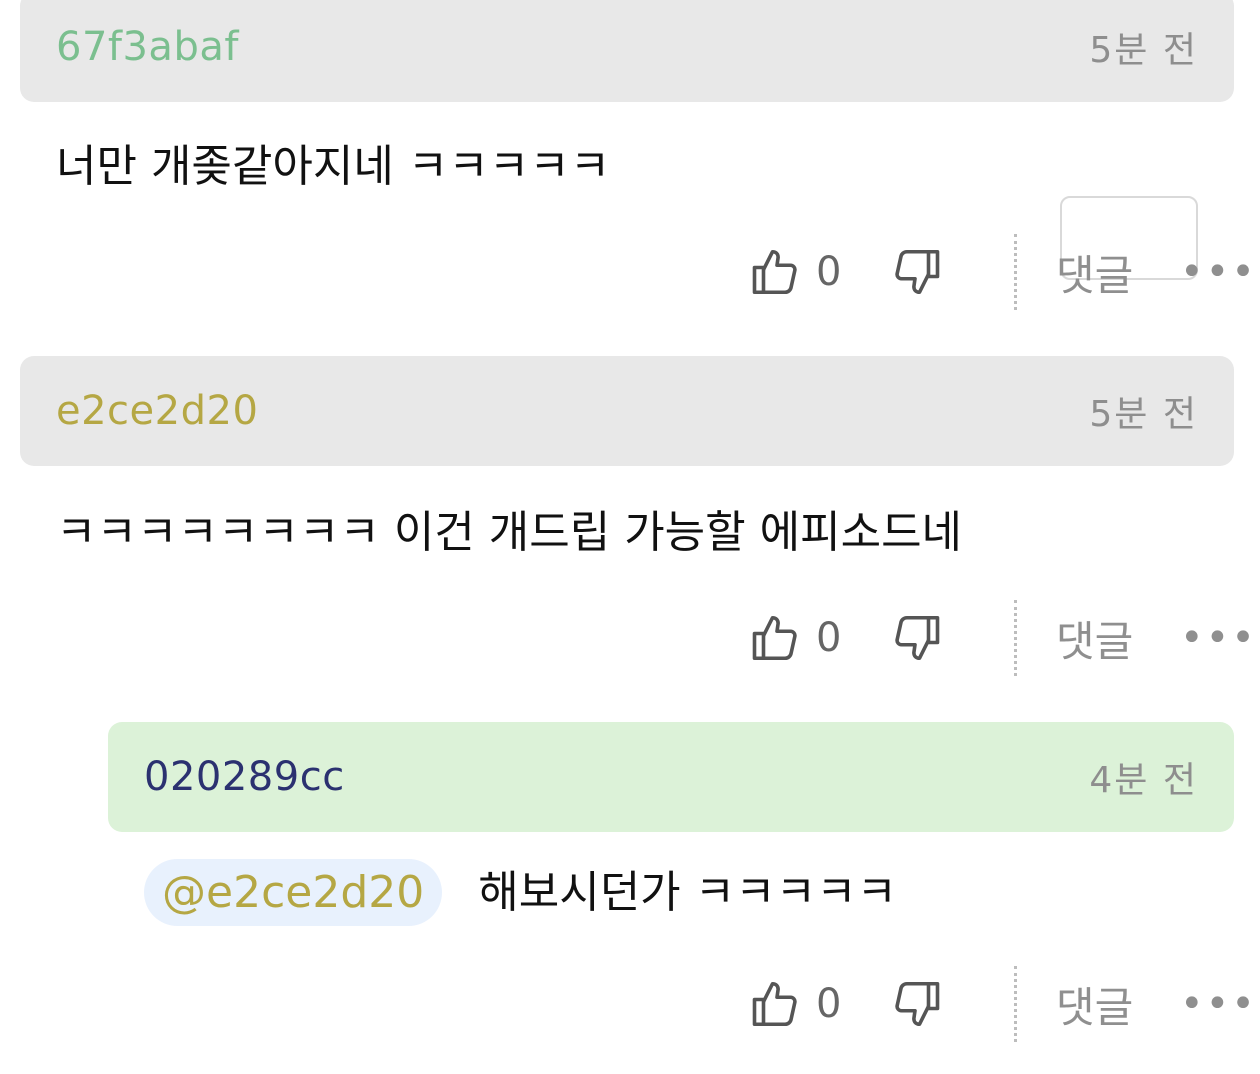  Describe the element at coordinates (688, 892) in the screenshot. I see `comment-text: 해보시던가 ㅋㅋㅋㅋㅋ` at that location.